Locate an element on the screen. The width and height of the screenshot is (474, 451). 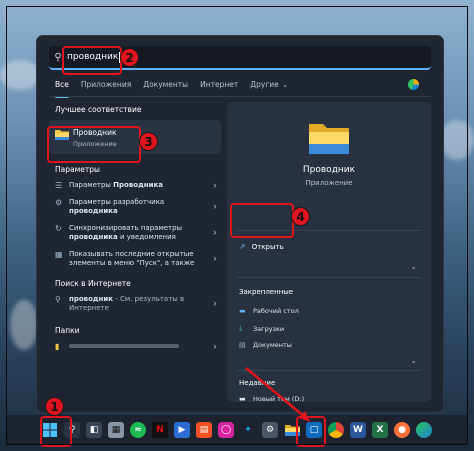
step-badge-3: 3 is located at coordinates (148, 141).